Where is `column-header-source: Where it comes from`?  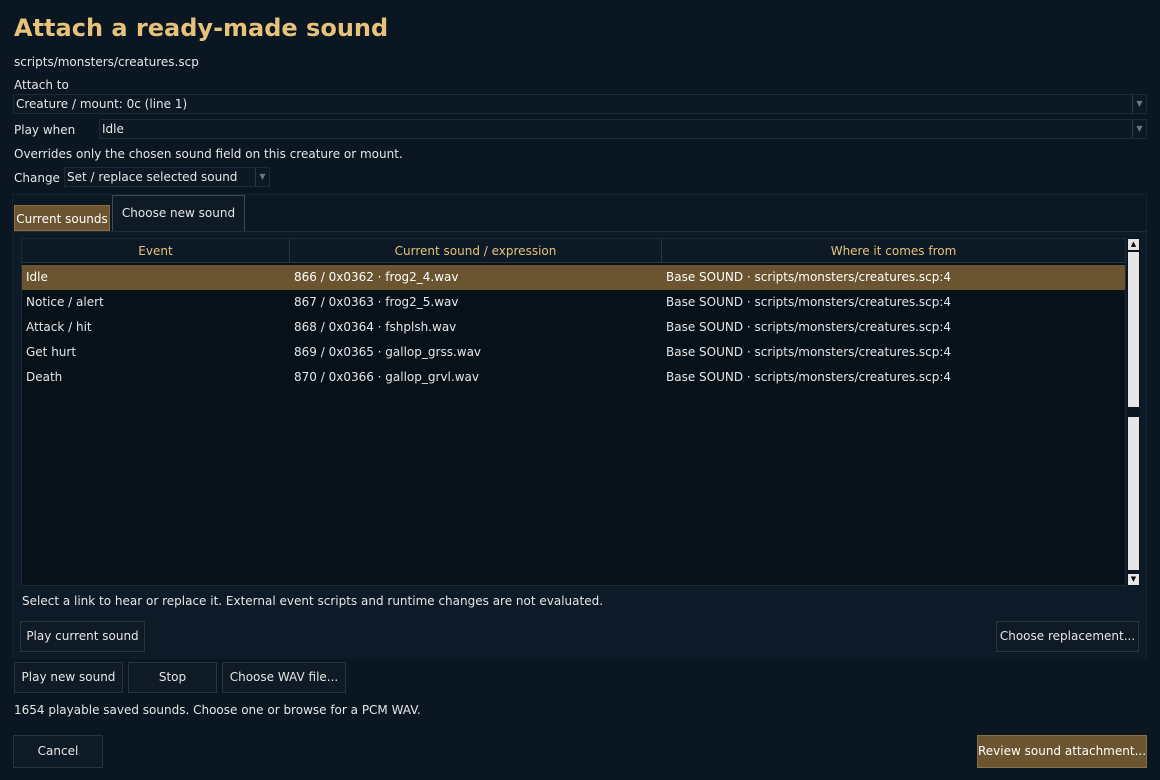 column-header-source: Where it comes from is located at coordinates (893, 251).